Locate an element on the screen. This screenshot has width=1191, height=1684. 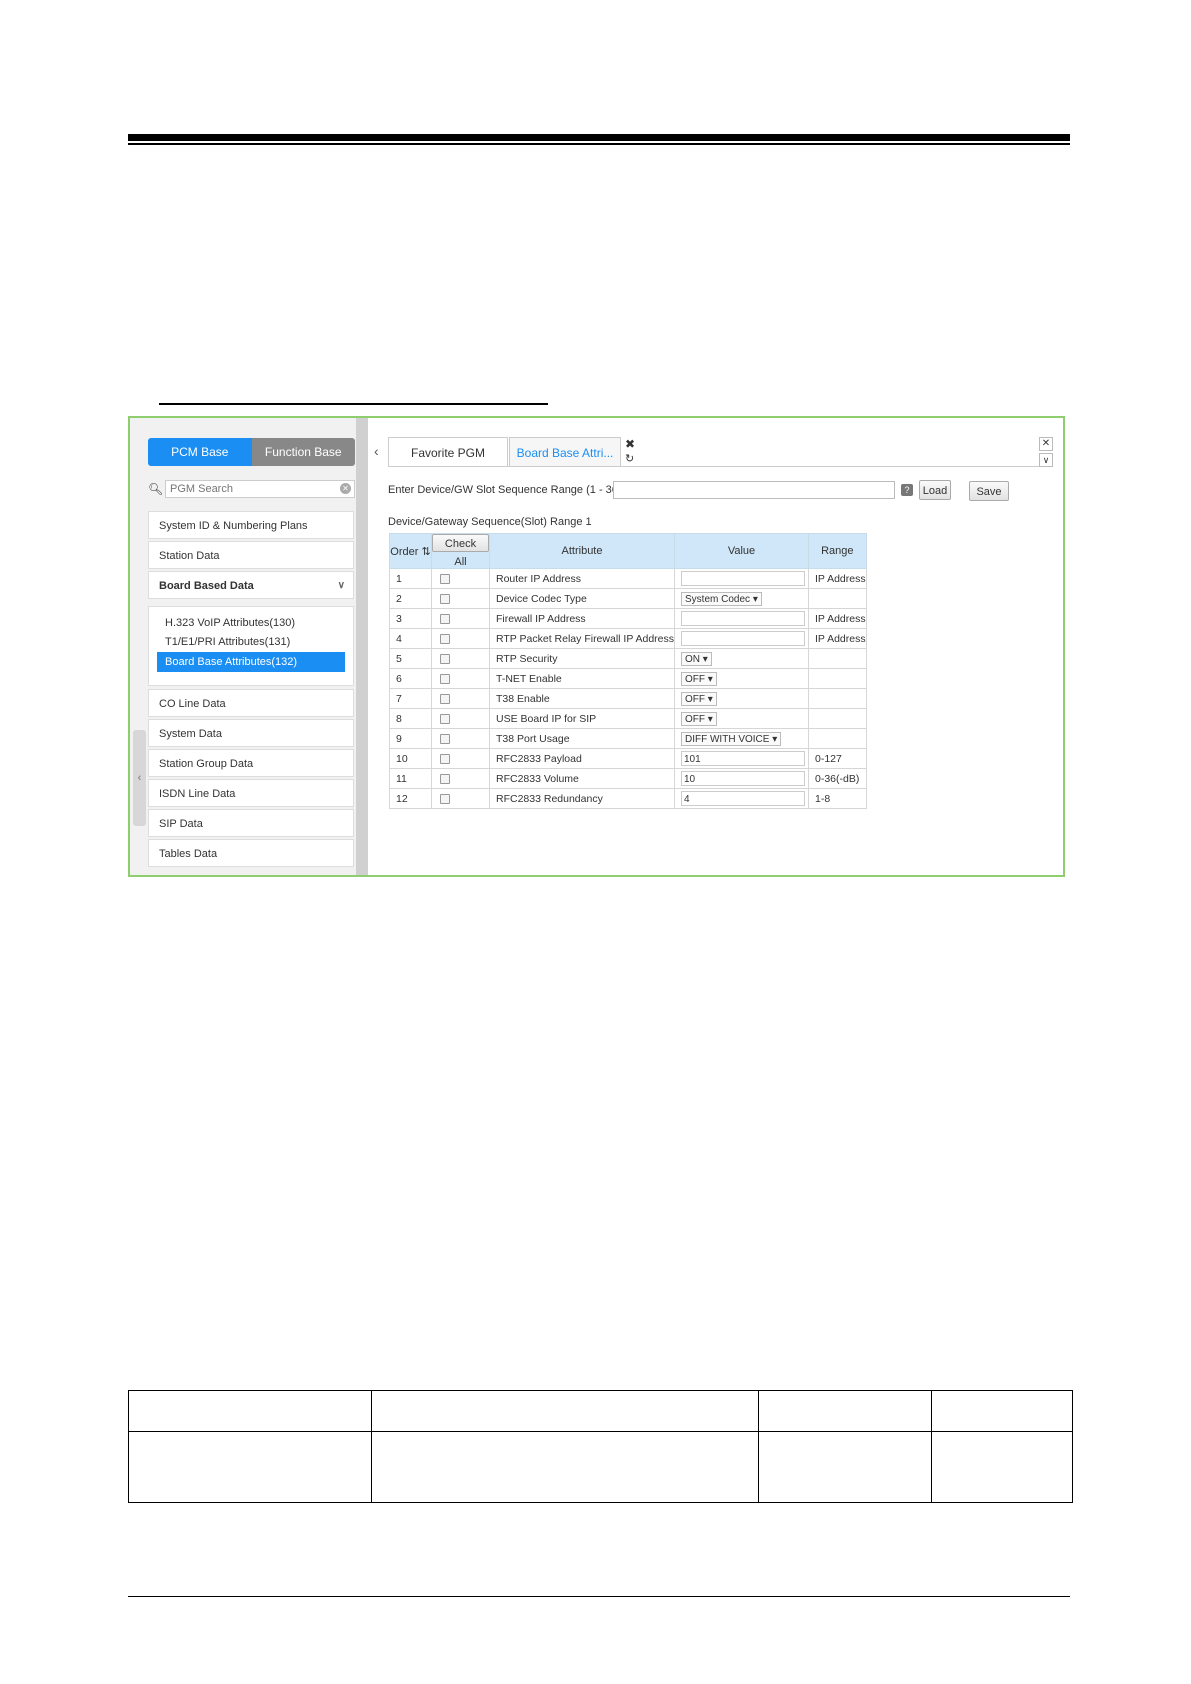
table-row: 2 Device Codec Type System Codec ▾ is located at coordinates (628, 598).